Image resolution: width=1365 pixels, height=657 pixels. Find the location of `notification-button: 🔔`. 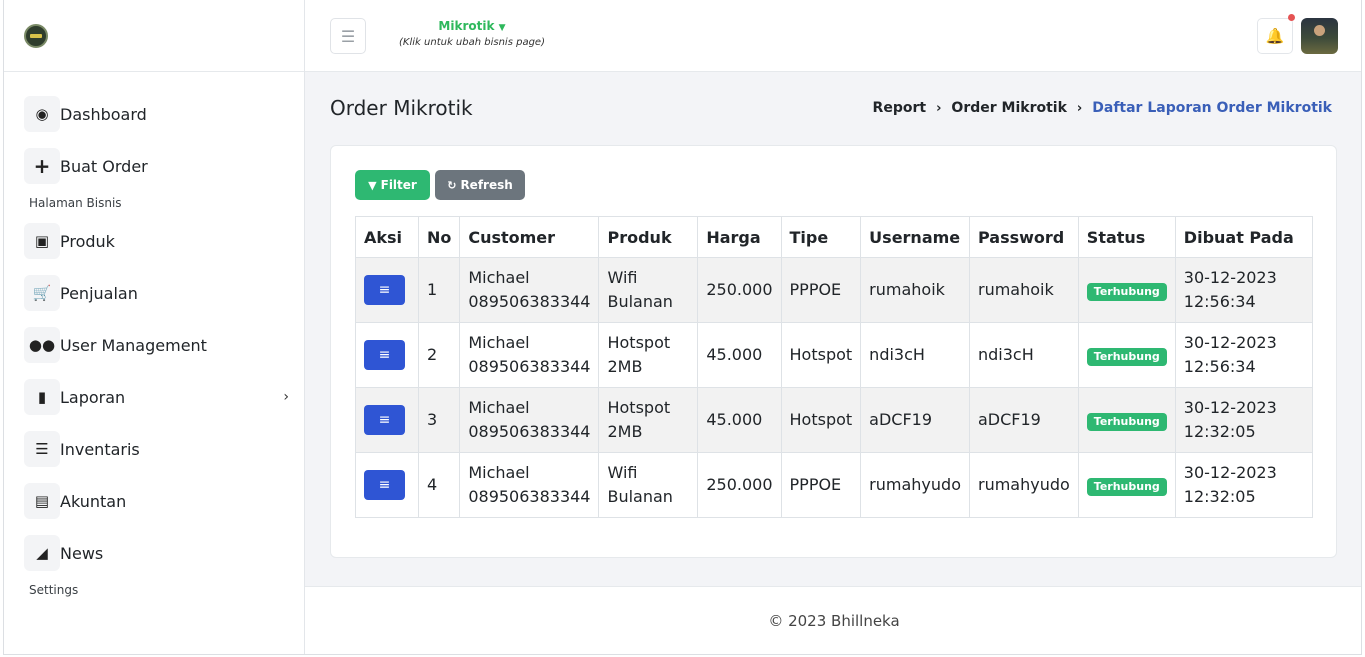

notification-button: 🔔 is located at coordinates (1275, 36).